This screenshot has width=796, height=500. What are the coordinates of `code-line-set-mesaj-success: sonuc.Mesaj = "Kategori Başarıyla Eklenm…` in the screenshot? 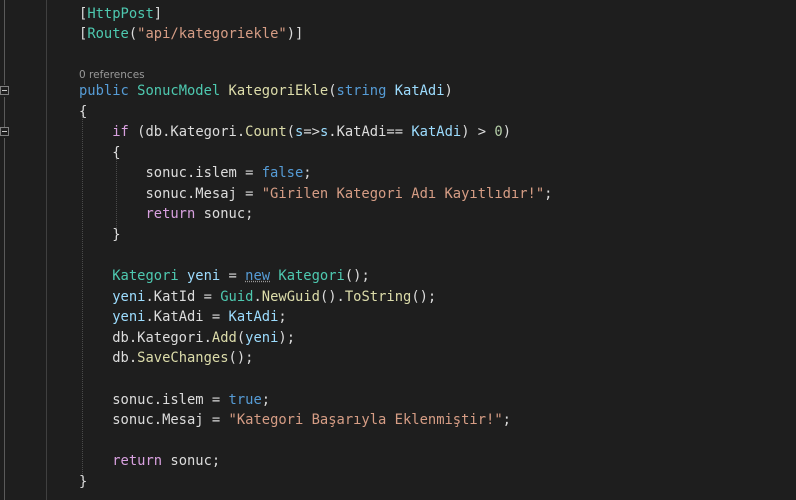 It's located at (311, 420).